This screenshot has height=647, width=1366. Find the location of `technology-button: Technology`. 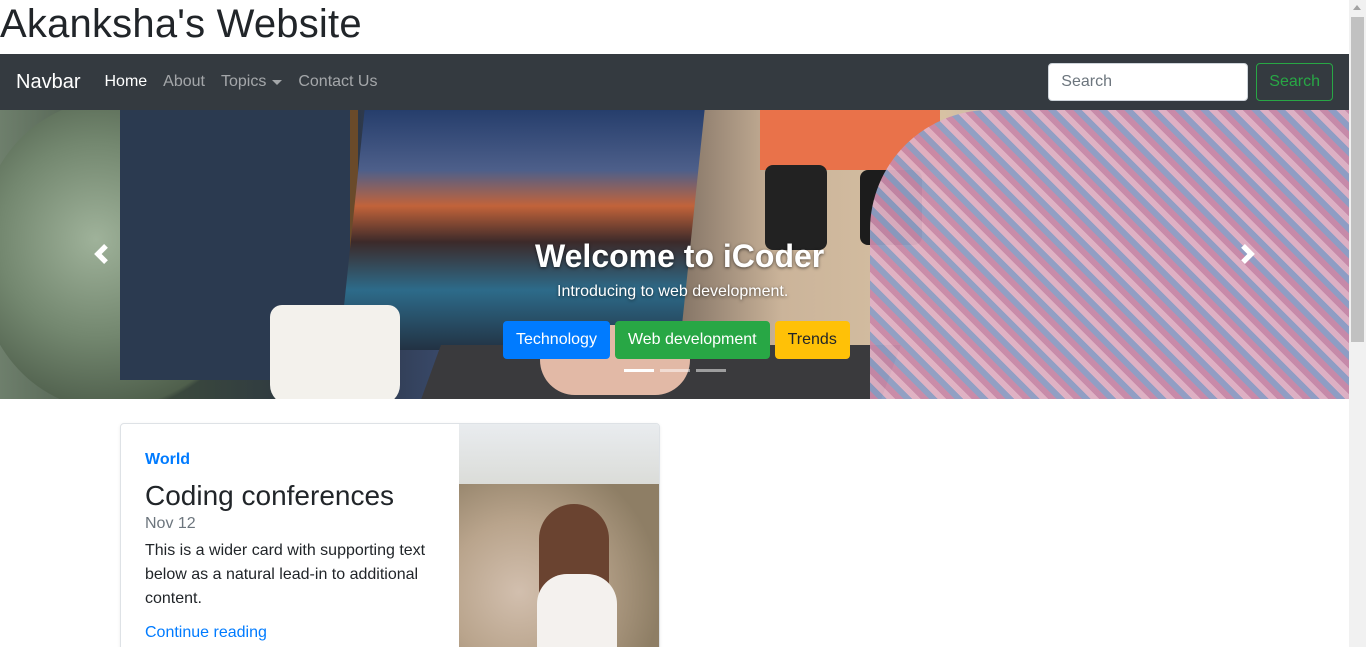

technology-button: Technology is located at coordinates (556, 340).